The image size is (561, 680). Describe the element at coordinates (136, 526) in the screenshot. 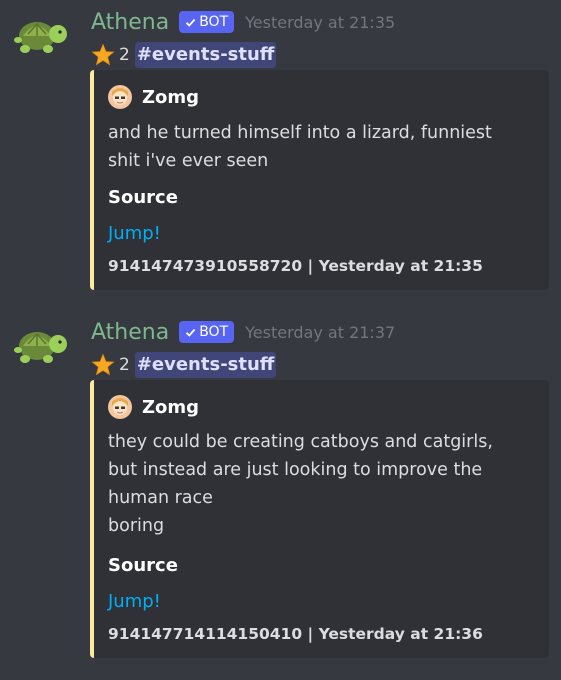

I see `embed-description-line: boring` at that location.